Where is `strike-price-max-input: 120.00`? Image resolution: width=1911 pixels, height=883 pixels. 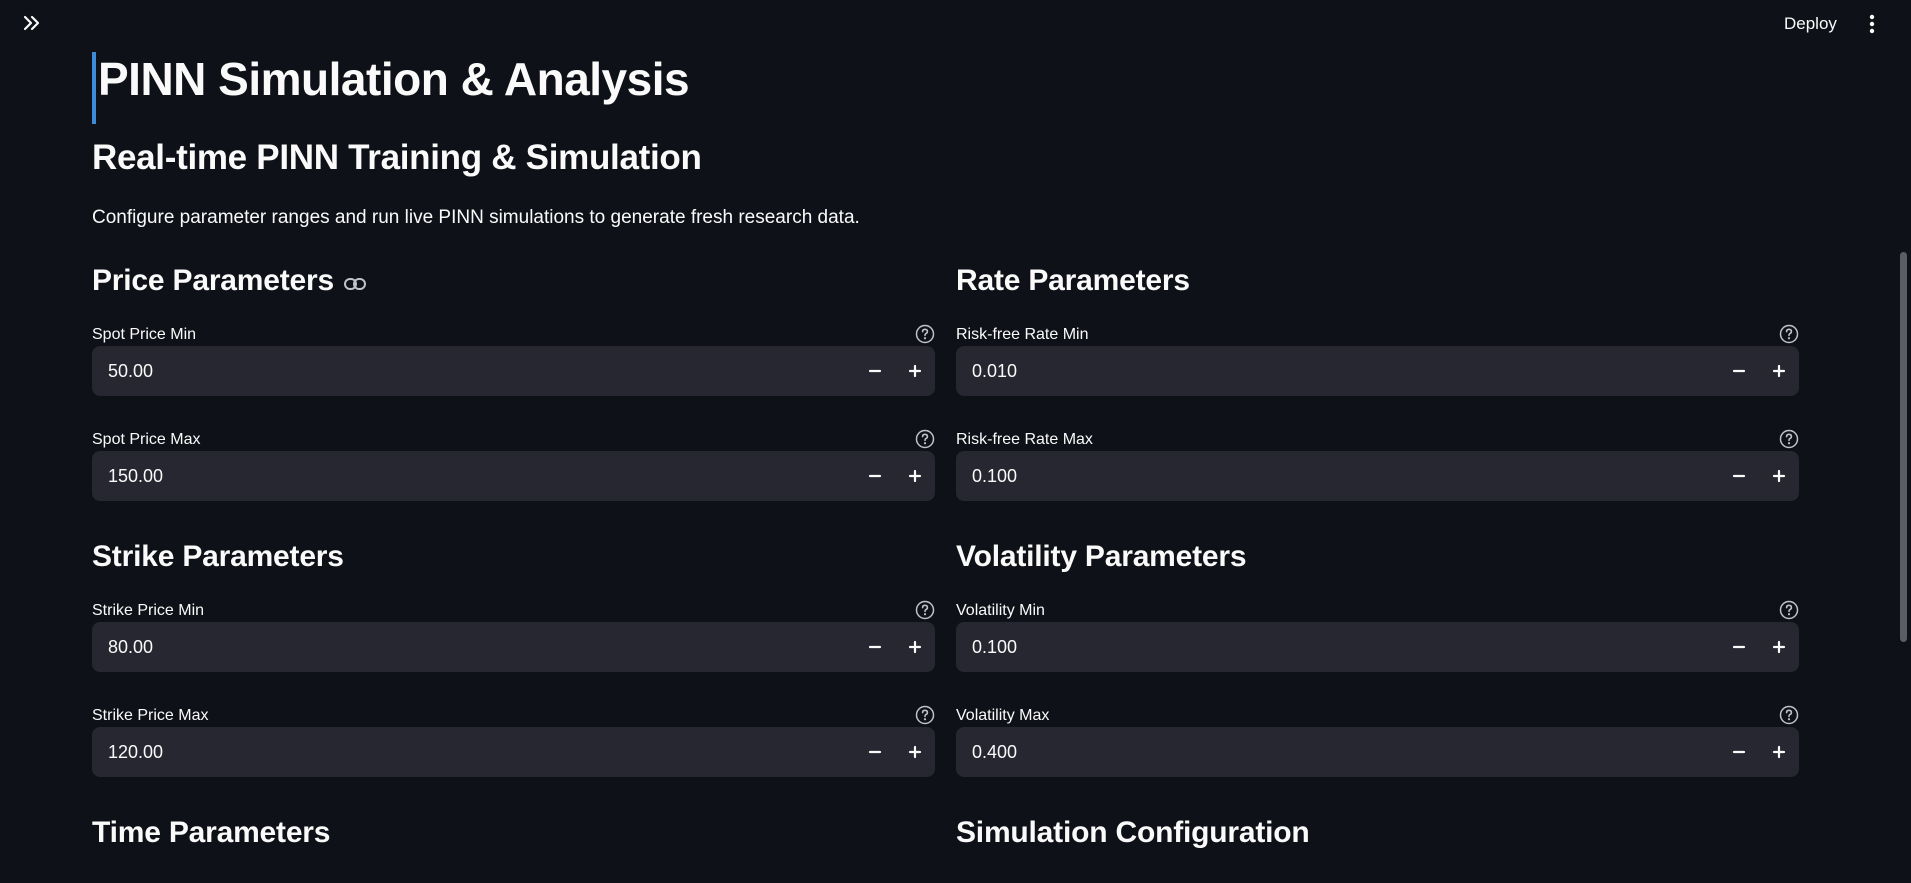 strike-price-max-input: 120.00 is located at coordinates (513, 752).